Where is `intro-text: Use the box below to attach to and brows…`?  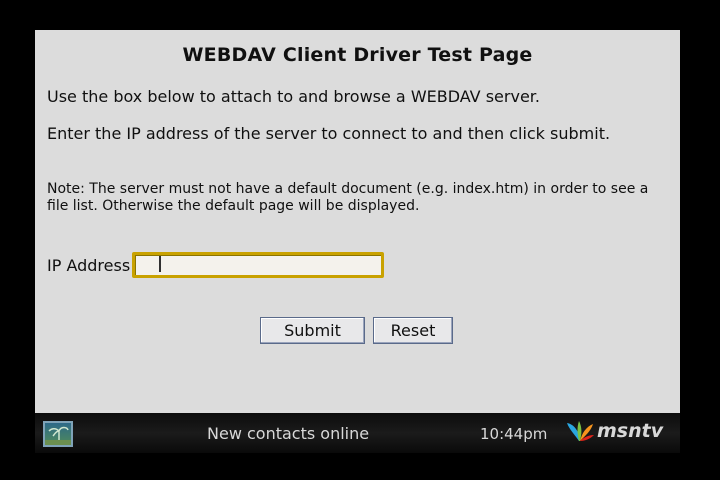
intro-text: Use the box below to attach to and brows… is located at coordinates (293, 96).